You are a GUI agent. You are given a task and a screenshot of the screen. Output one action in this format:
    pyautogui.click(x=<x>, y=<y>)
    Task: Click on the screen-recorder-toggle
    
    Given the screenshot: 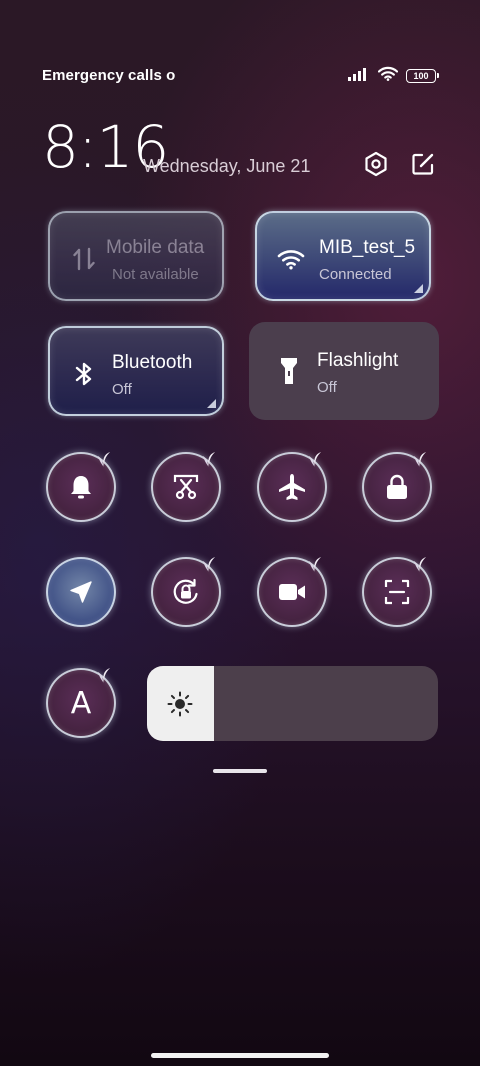 What is the action you would take?
    pyautogui.click(x=292, y=592)
    